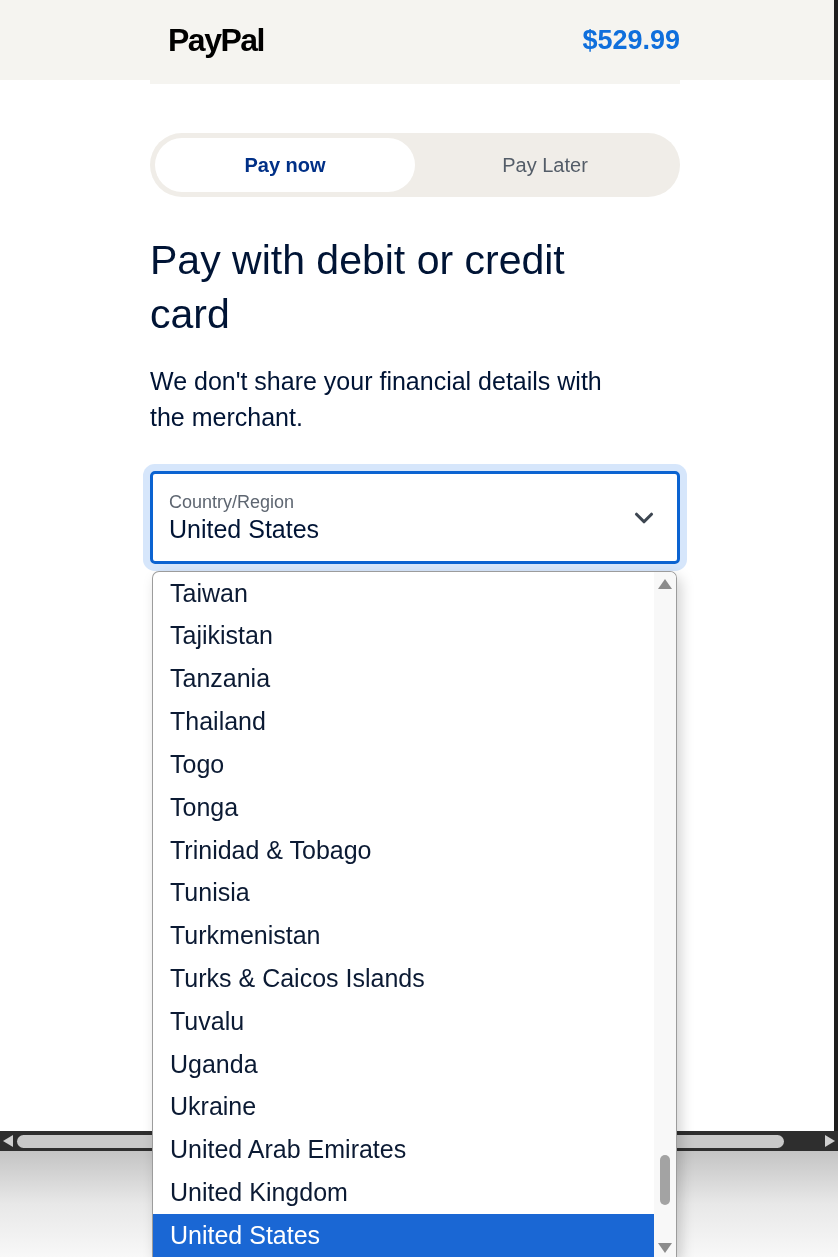 Image resolution: width=838 pixels, height=1257 pixels. Describe the element at coordinates (403, 936) in the screenshot. I see `dropdown-option: Turkmenistan` at that location.